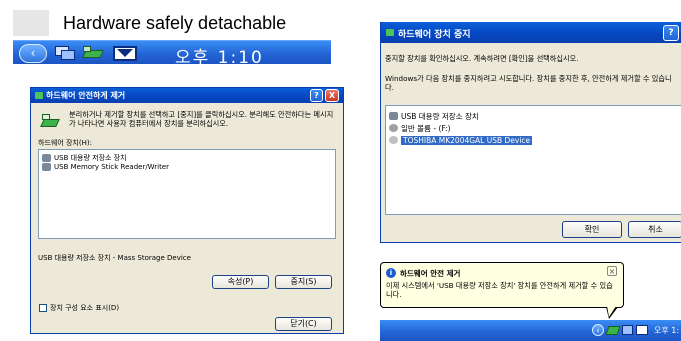 The image size is (681, 341). Describe the element at coordinates (440, 116) in the screenshot. I see `device-name: USB 대용량 저장소 장치` at that location.